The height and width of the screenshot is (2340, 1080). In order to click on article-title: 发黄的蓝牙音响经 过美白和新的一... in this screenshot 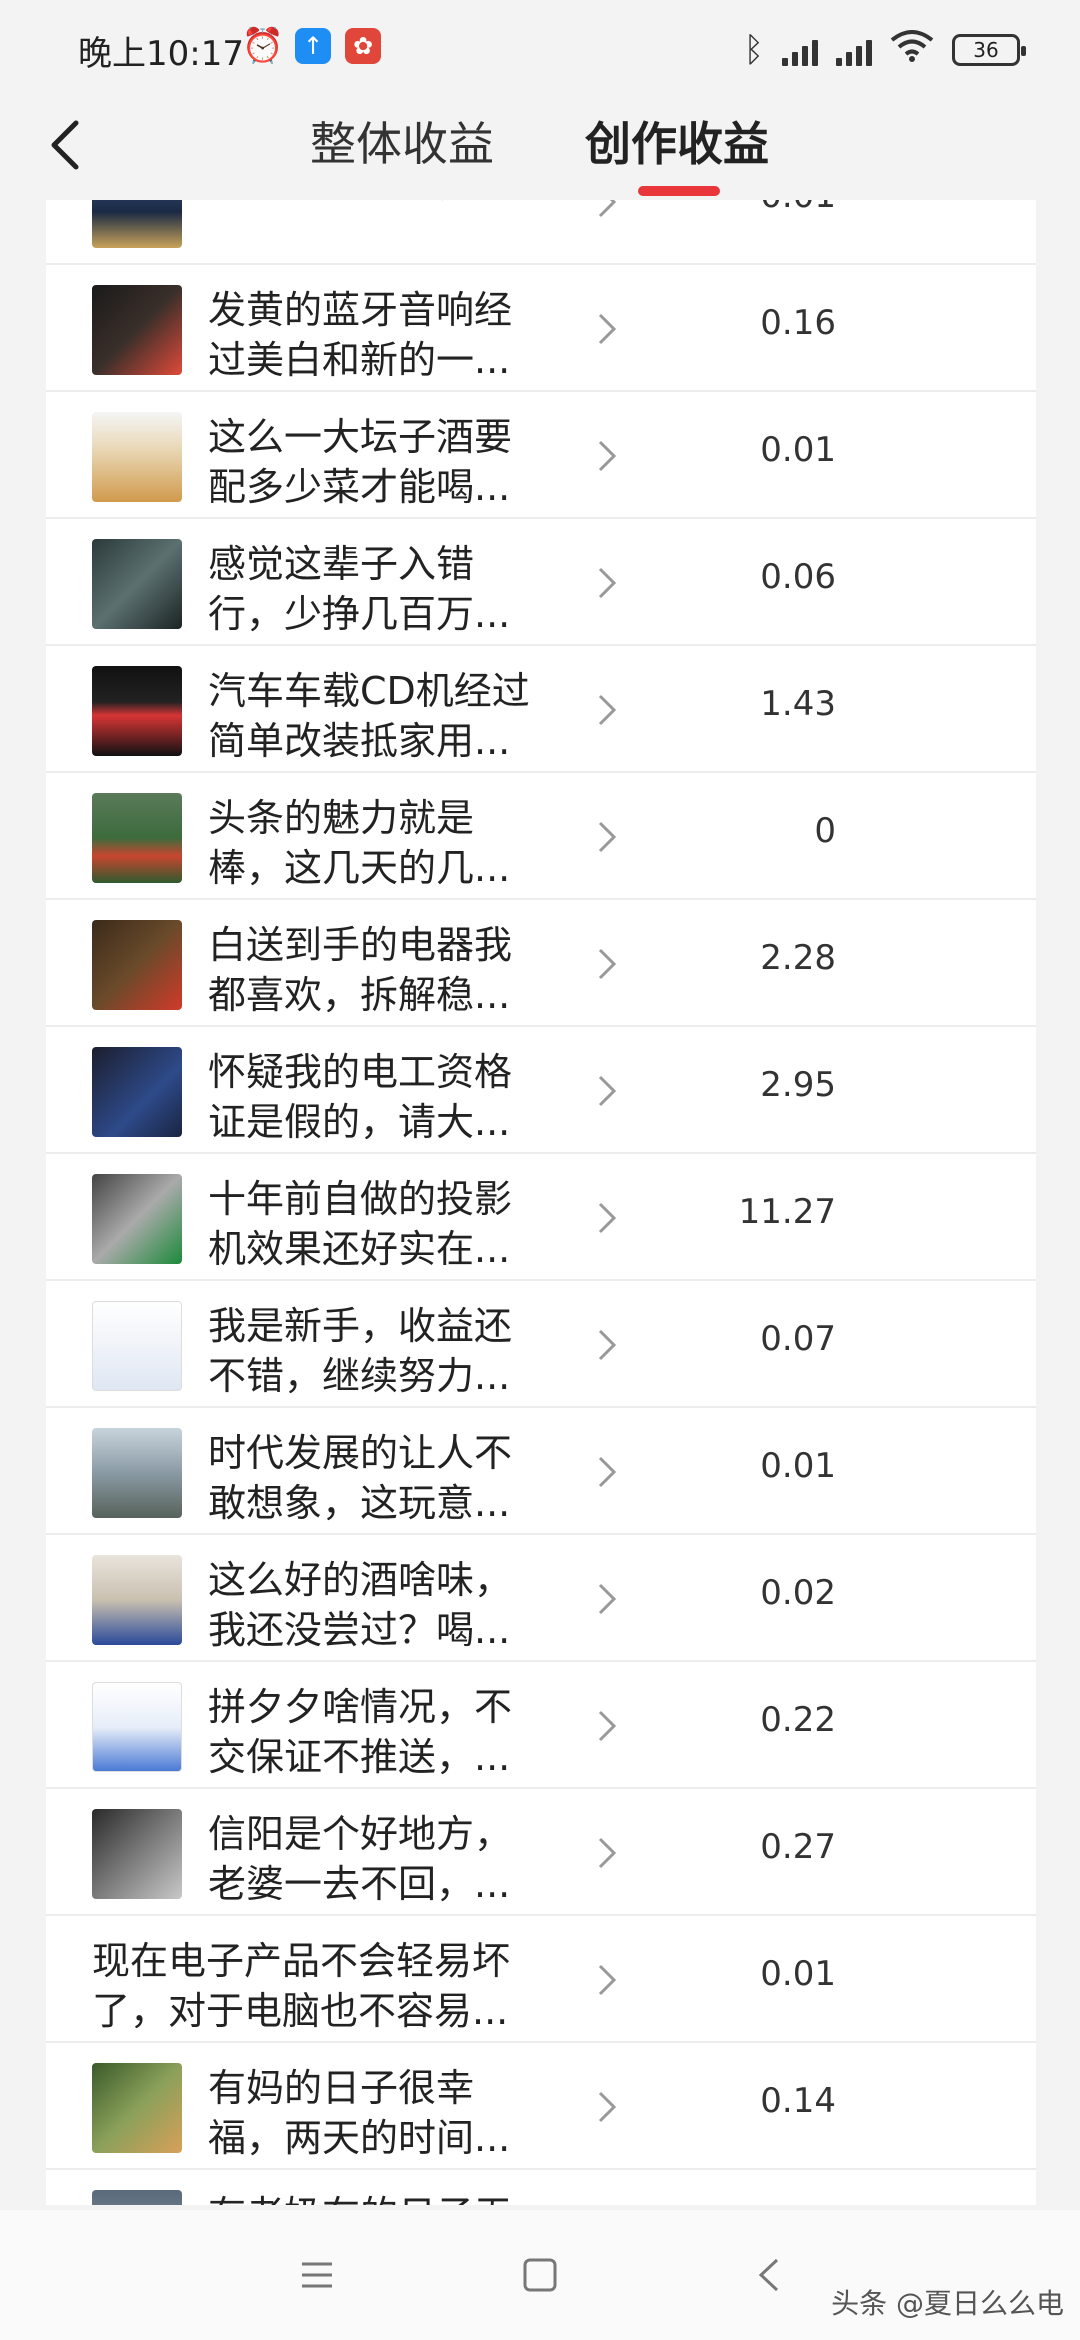, I will do `click(360, 335)`.